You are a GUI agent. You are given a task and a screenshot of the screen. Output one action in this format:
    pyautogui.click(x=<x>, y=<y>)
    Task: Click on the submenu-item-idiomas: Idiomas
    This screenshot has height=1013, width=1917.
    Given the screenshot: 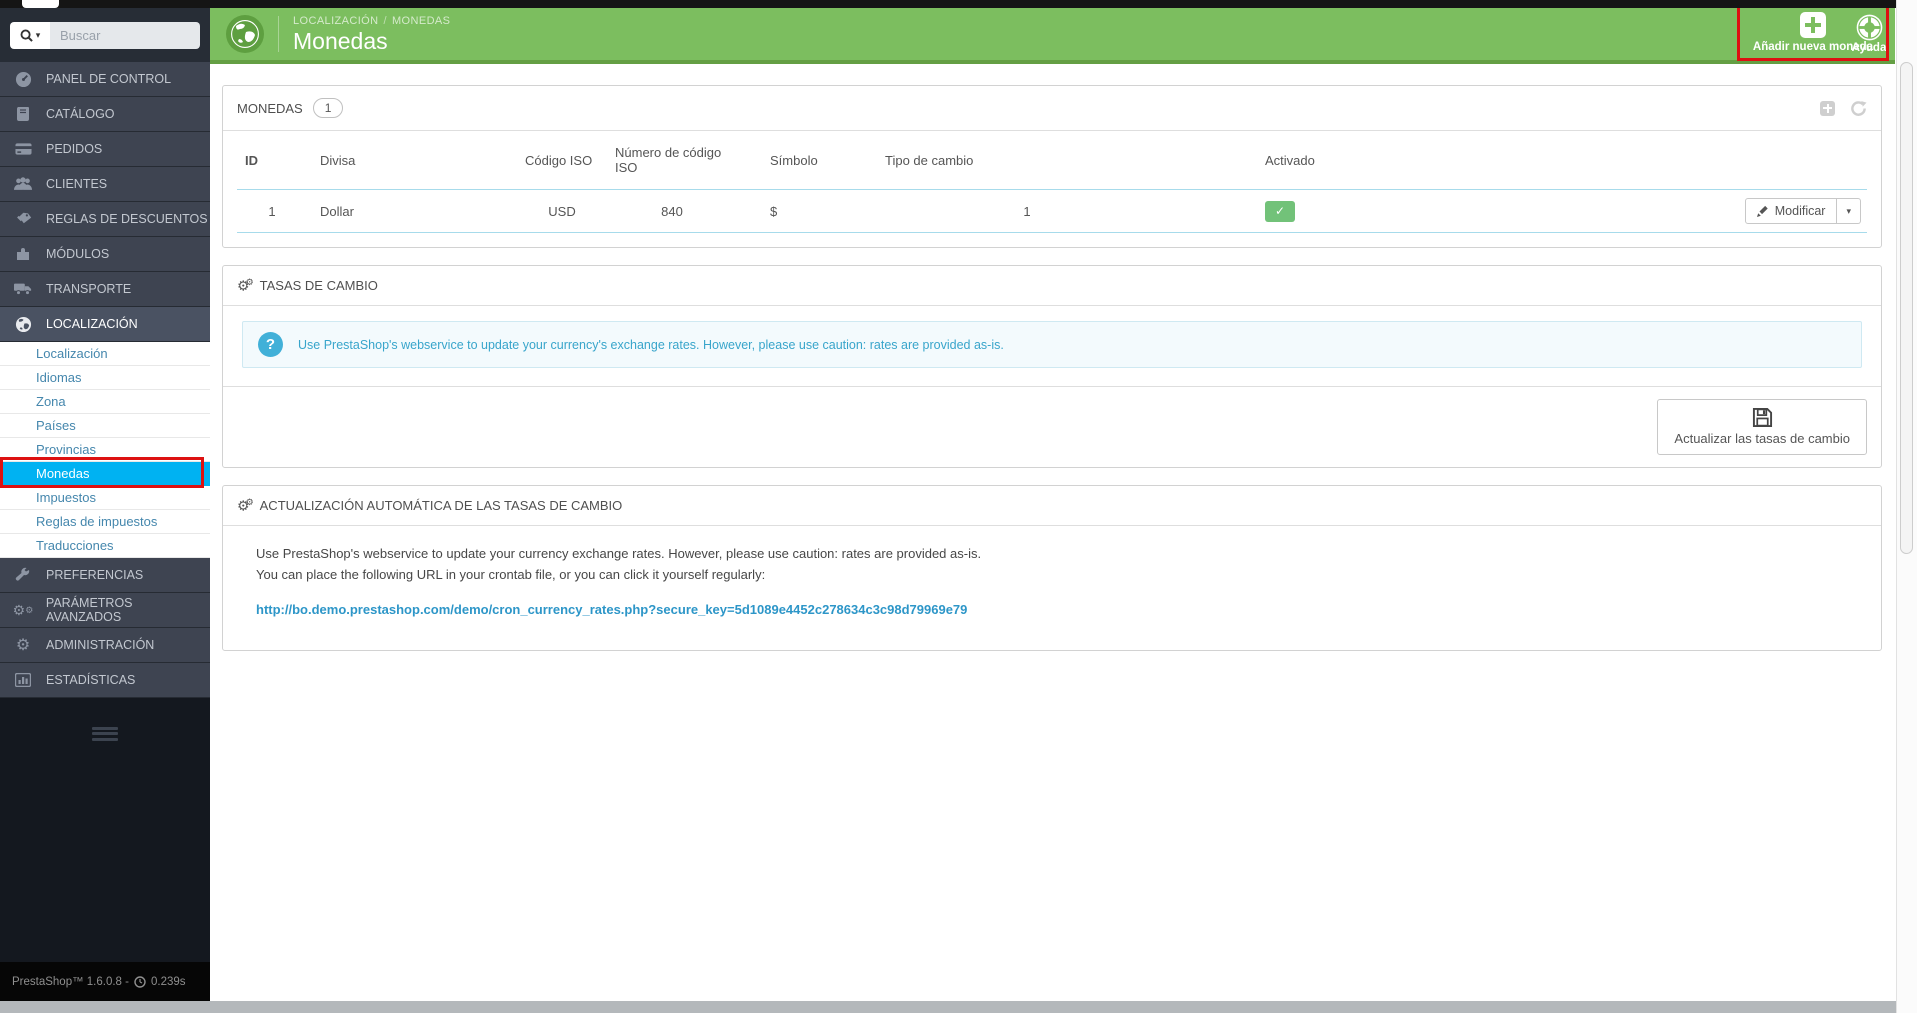 What is the action you would take?
    pyautogui.click(x=105, y=378)
    